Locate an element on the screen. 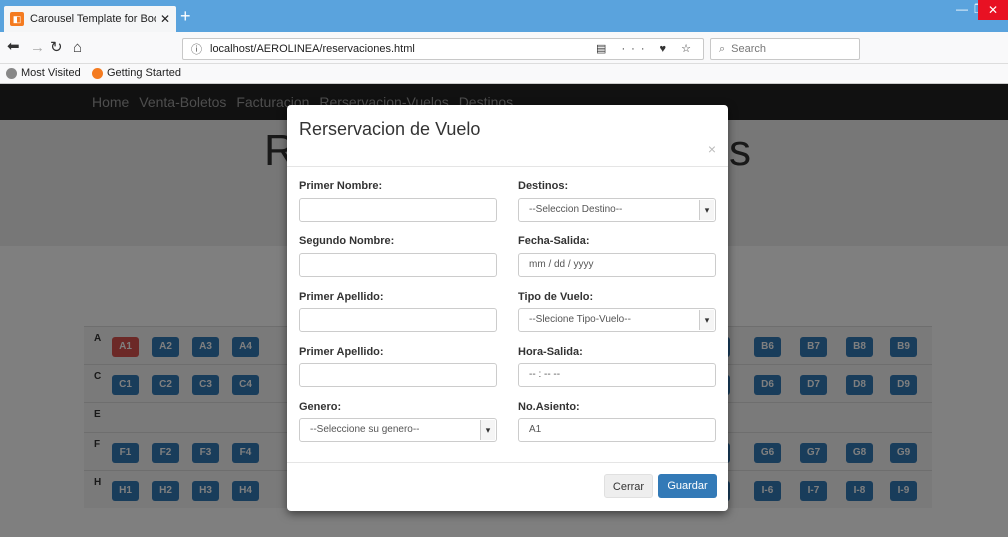 The height and width of the screenshot is (537, 1008). label-destinos: Destinos: is located at coordinates (543, 186).